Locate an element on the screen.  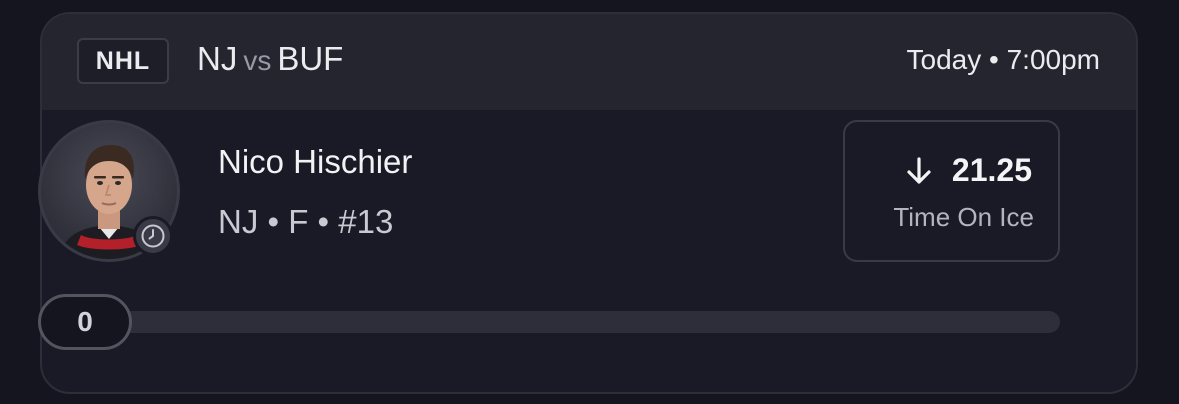
player-name: Nico Hischier is located at coordinates (315, 161).